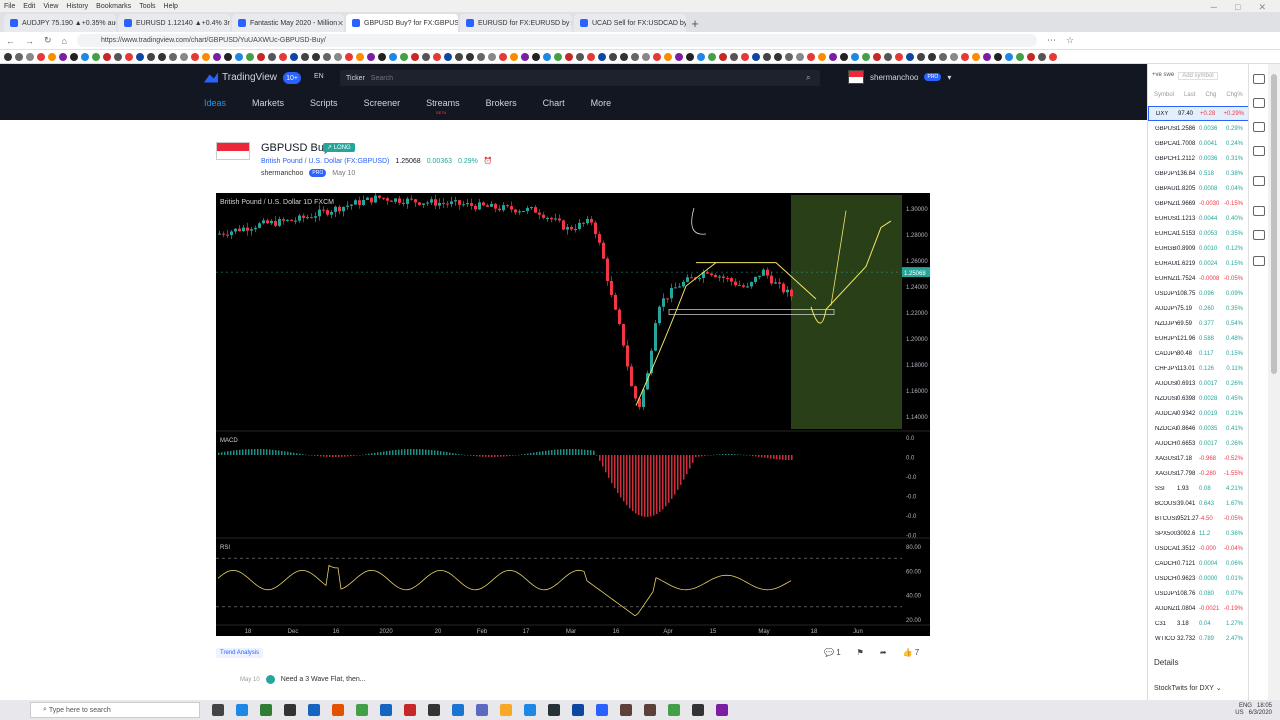  Describe the element at coordinates (355, 78) in the screenshot. I see `ticker-label: Ticker` at that location.